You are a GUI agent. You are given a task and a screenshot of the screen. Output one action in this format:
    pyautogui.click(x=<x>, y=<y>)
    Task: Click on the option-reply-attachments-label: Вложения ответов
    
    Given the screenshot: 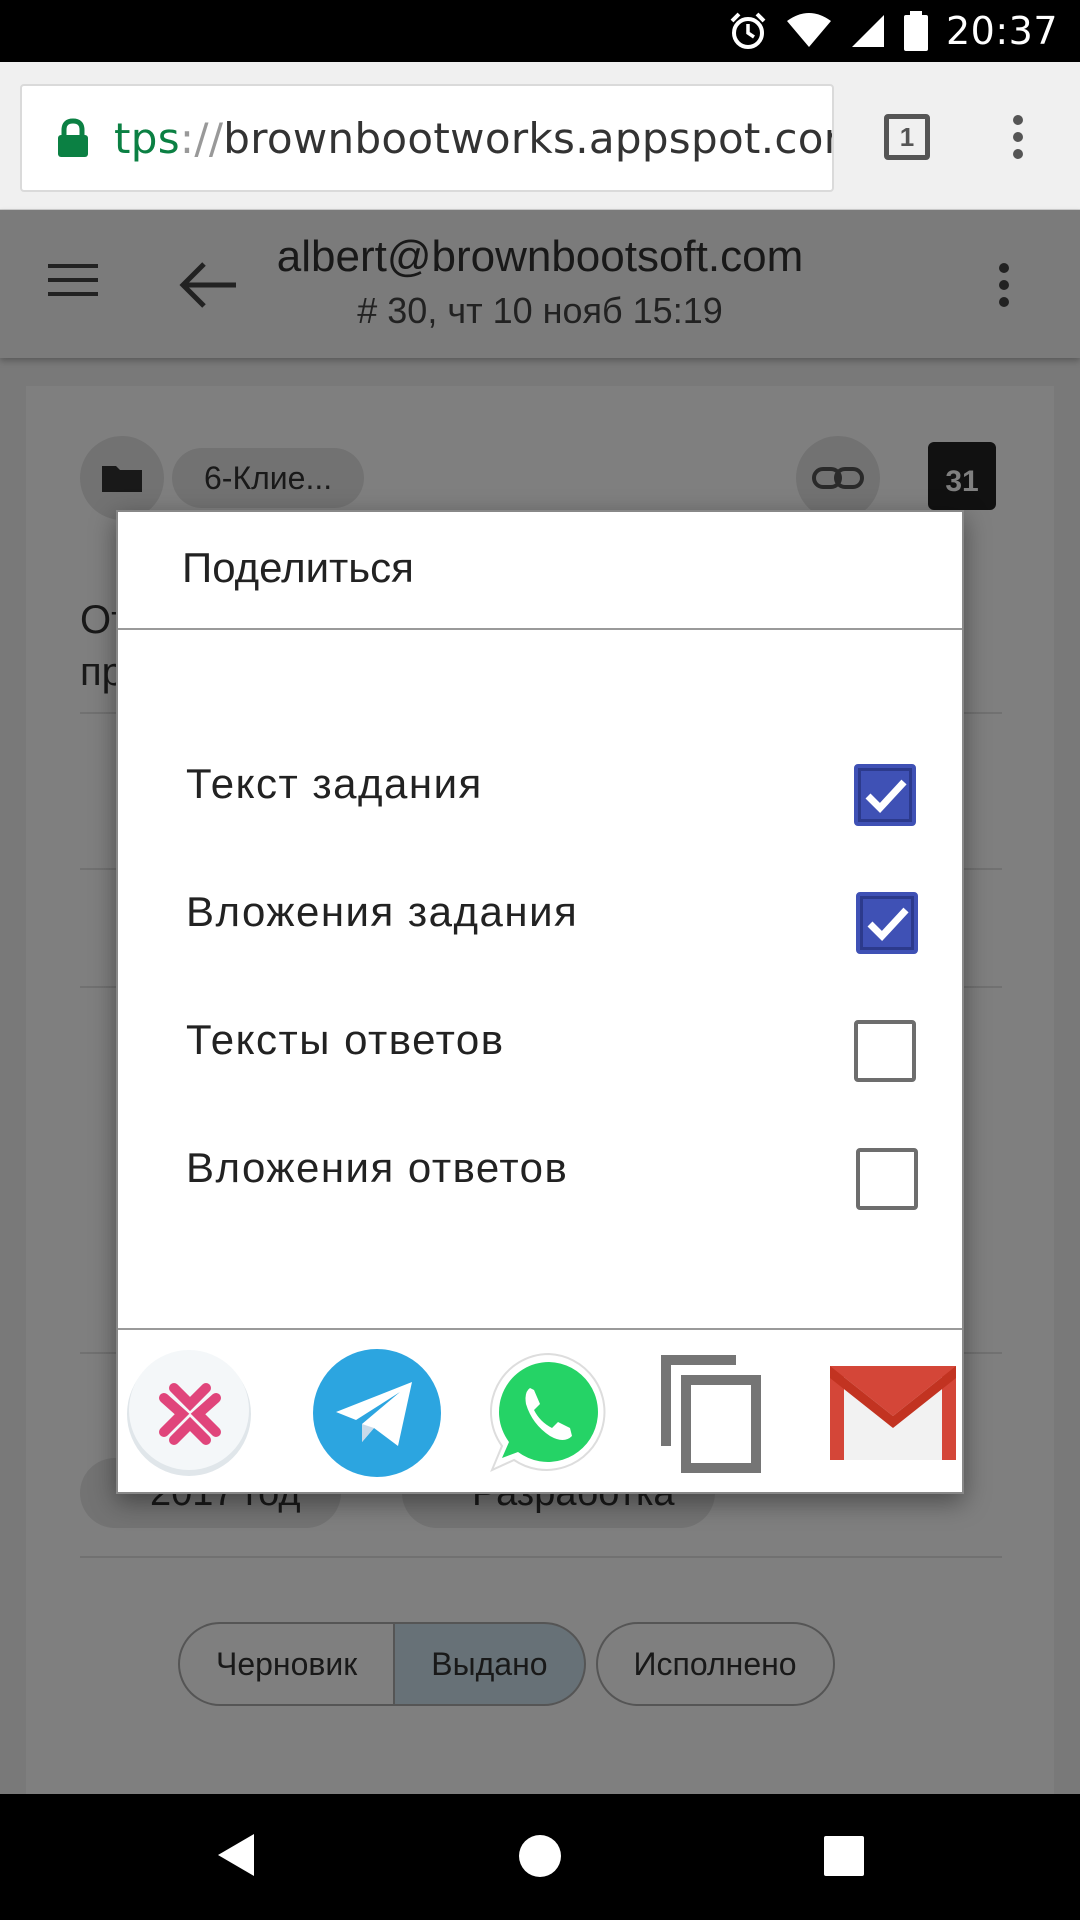 What is the action you would take?
    pyautogui.click(x=377, y=1167)
    